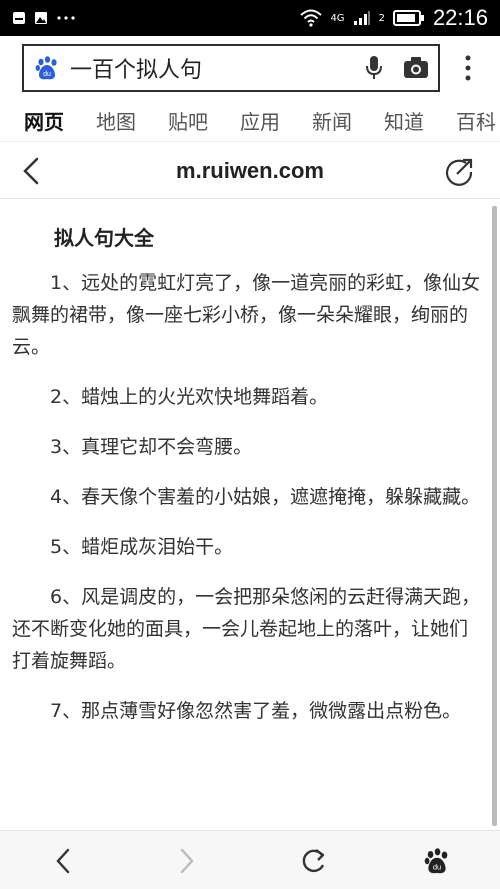 The height and width of the screenshot is (889, 500). I want to click on signal-icon, so click(361, 18).